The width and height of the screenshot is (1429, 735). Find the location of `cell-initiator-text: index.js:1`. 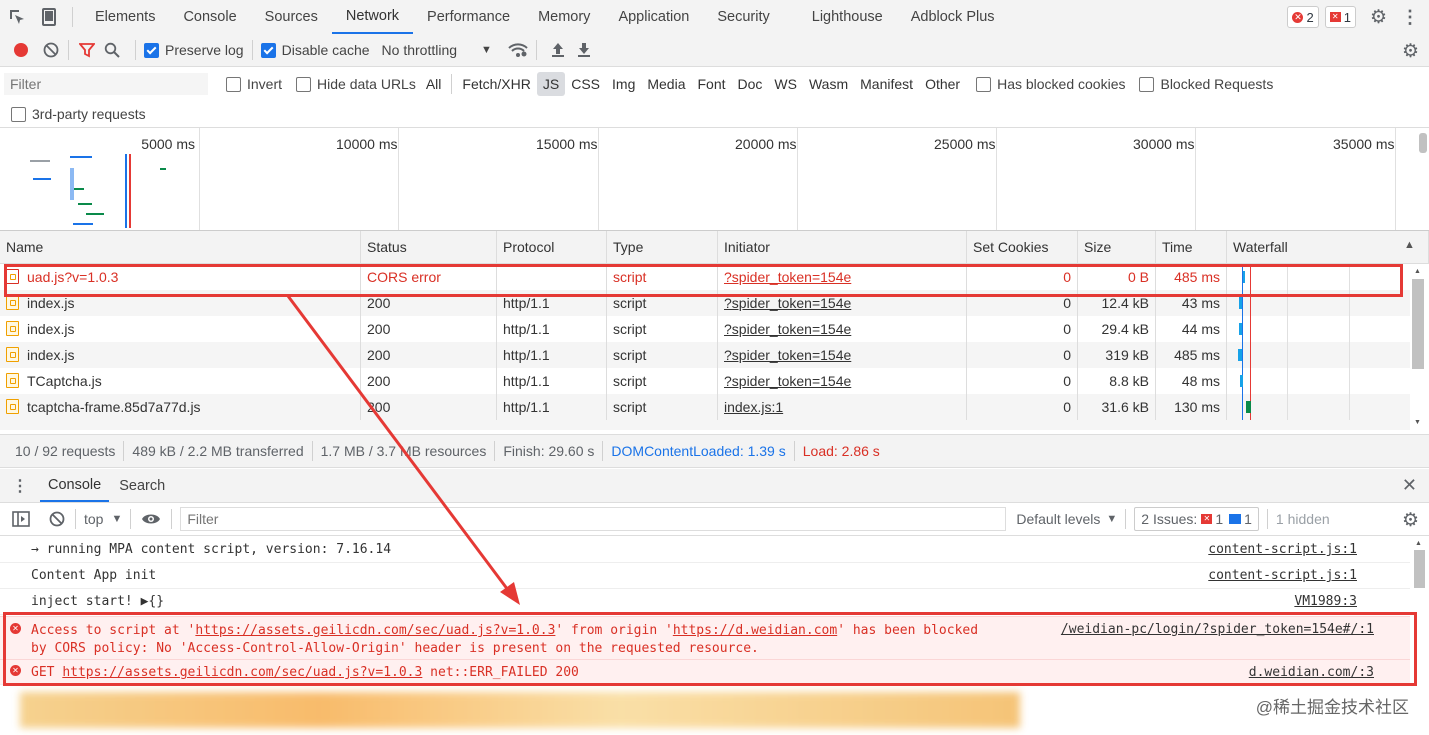

cell-initiator-text: index.js:1 is located at coordinates (753, 407).